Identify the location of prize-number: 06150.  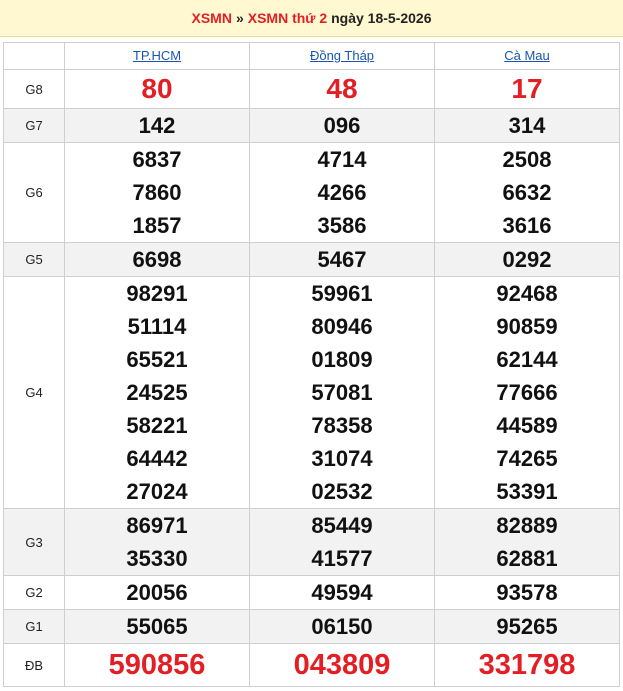
(342, 626).